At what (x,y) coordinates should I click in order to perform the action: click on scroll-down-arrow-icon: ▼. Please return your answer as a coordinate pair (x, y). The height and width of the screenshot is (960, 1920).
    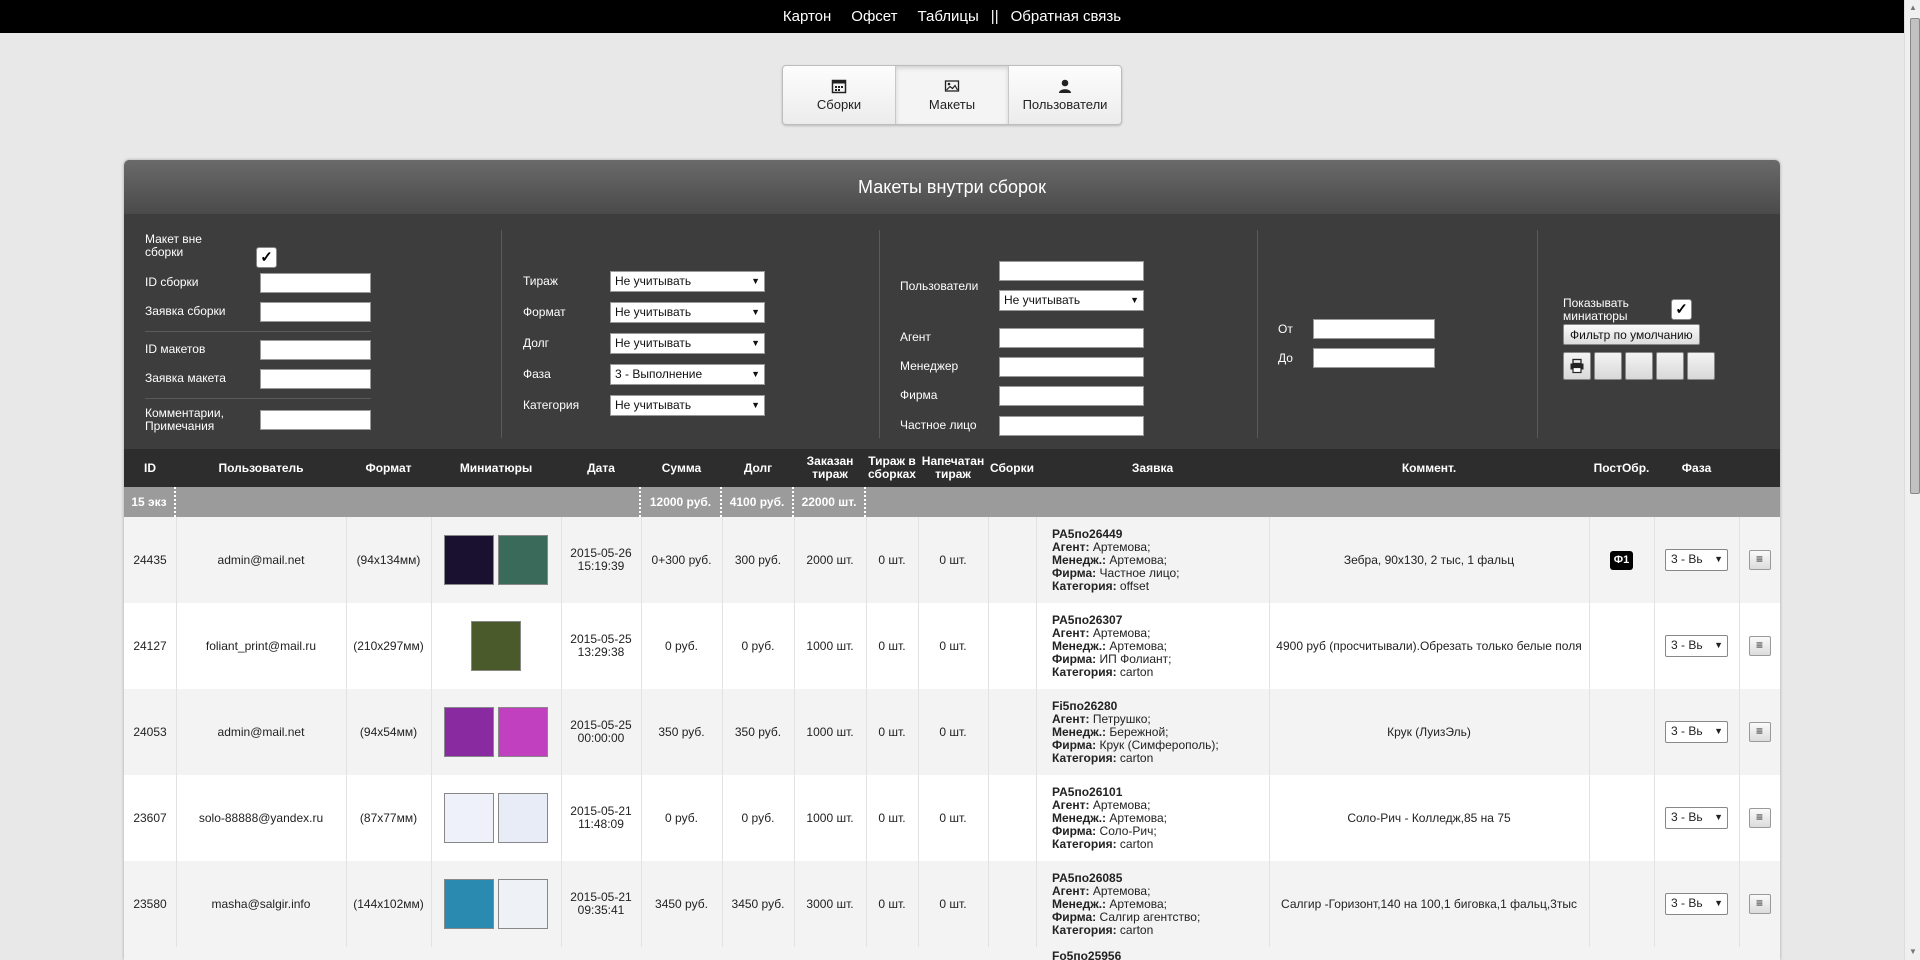
    Looking at the image, I should click on (1912, 952).